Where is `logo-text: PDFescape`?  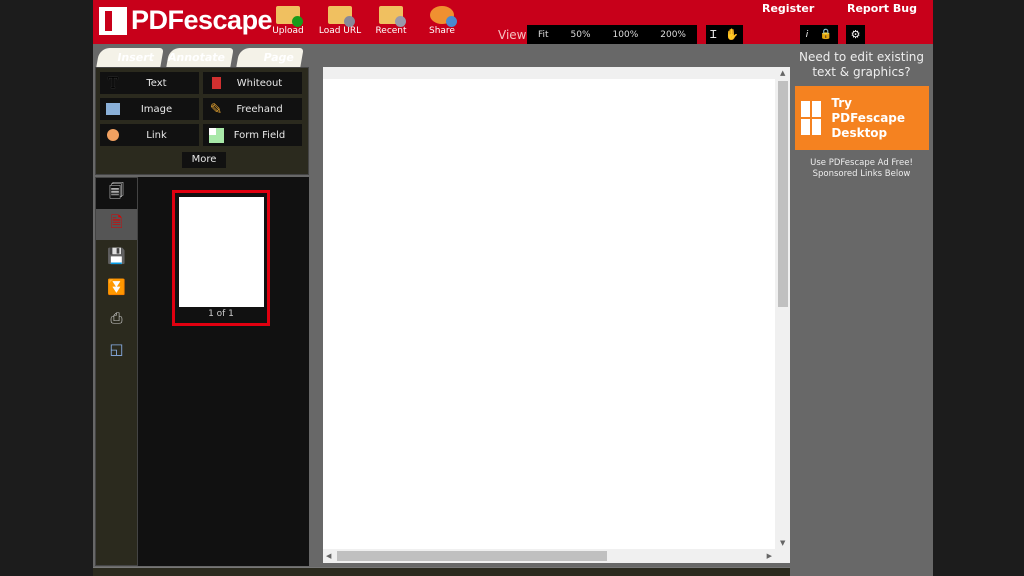 logo-text: PDFescape is located at coordinates (202, 20).